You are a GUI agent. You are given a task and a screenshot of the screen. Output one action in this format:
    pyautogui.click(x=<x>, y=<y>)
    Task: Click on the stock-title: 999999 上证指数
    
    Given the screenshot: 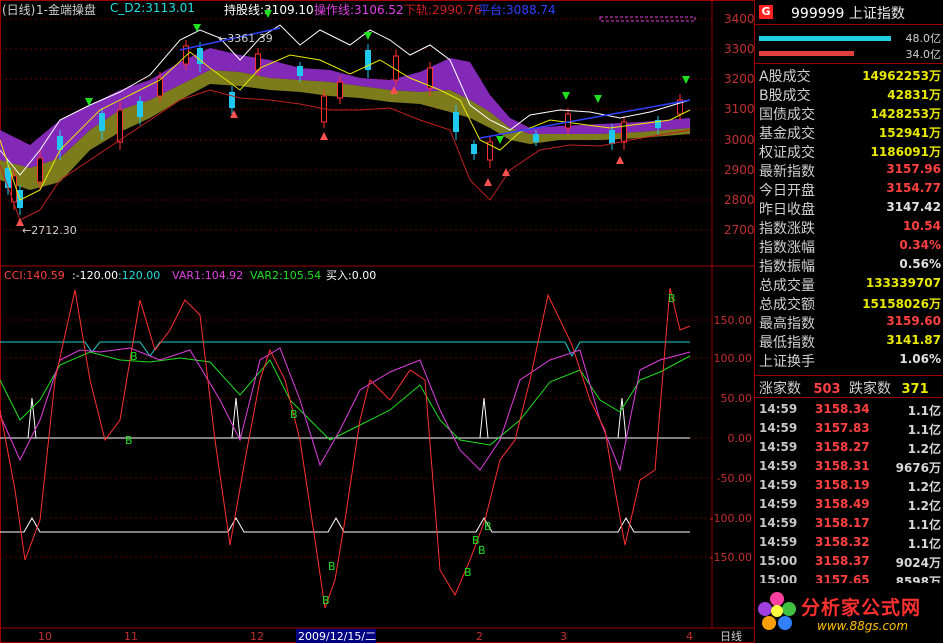 What is the action you would take?
    pyautogui.click(x=848, y=13)
    